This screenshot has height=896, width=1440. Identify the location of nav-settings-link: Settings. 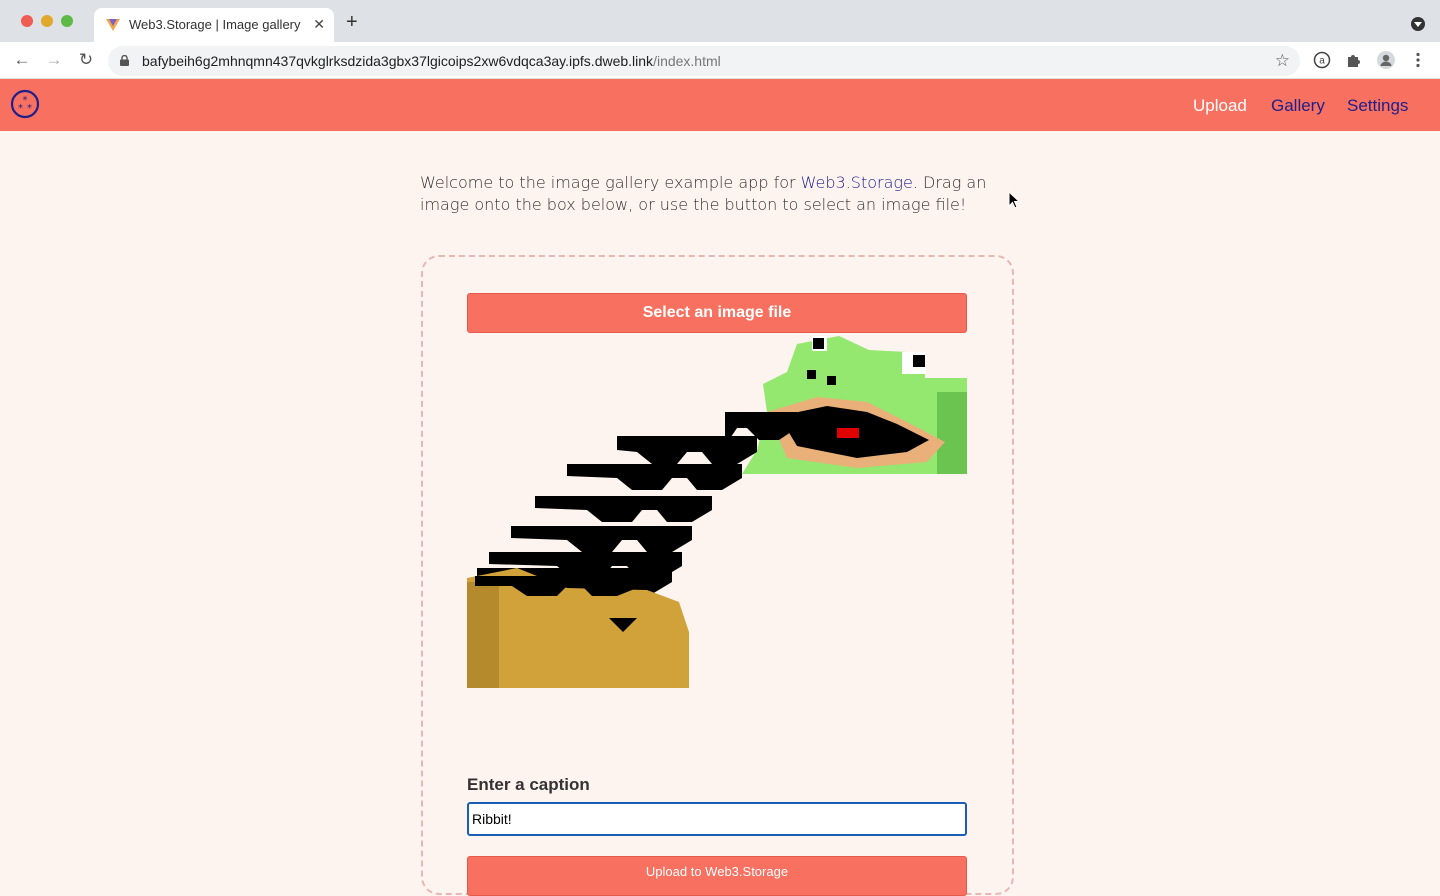
(1377, 106).